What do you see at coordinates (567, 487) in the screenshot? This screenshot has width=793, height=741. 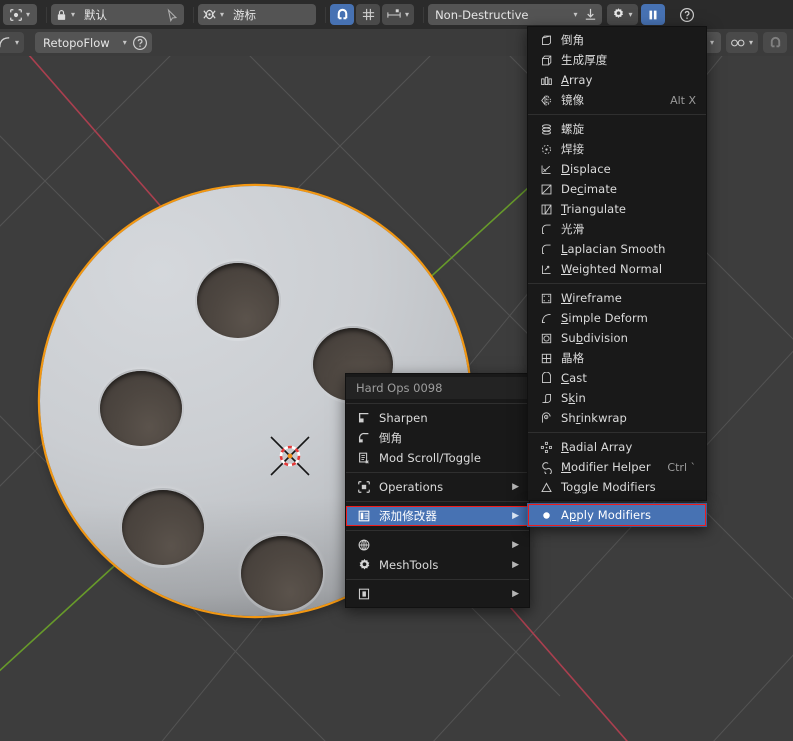 I see `menu-item-label-pre: To` at bounding box center [567, 487].